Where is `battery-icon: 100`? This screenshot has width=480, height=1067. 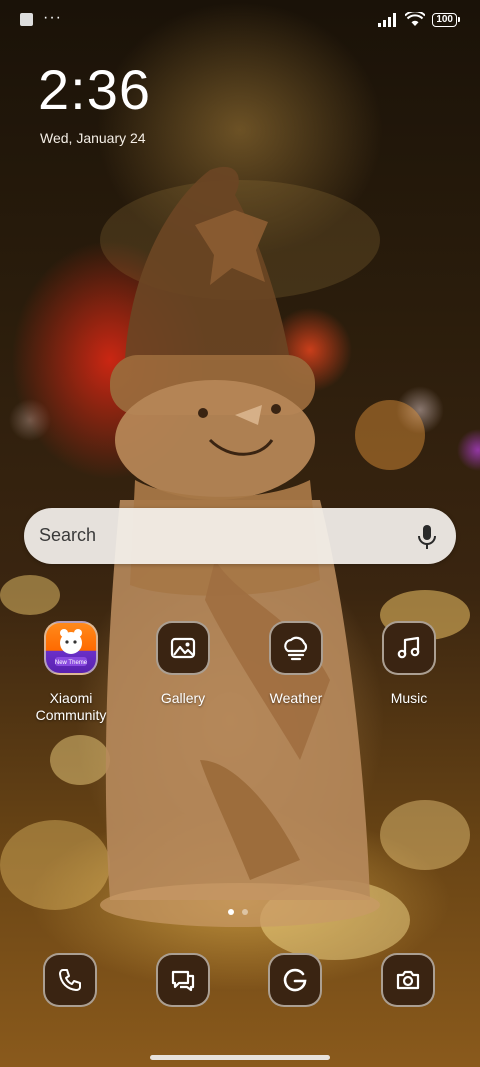
battery-icon: 100 is located at coordinates (446, 19).